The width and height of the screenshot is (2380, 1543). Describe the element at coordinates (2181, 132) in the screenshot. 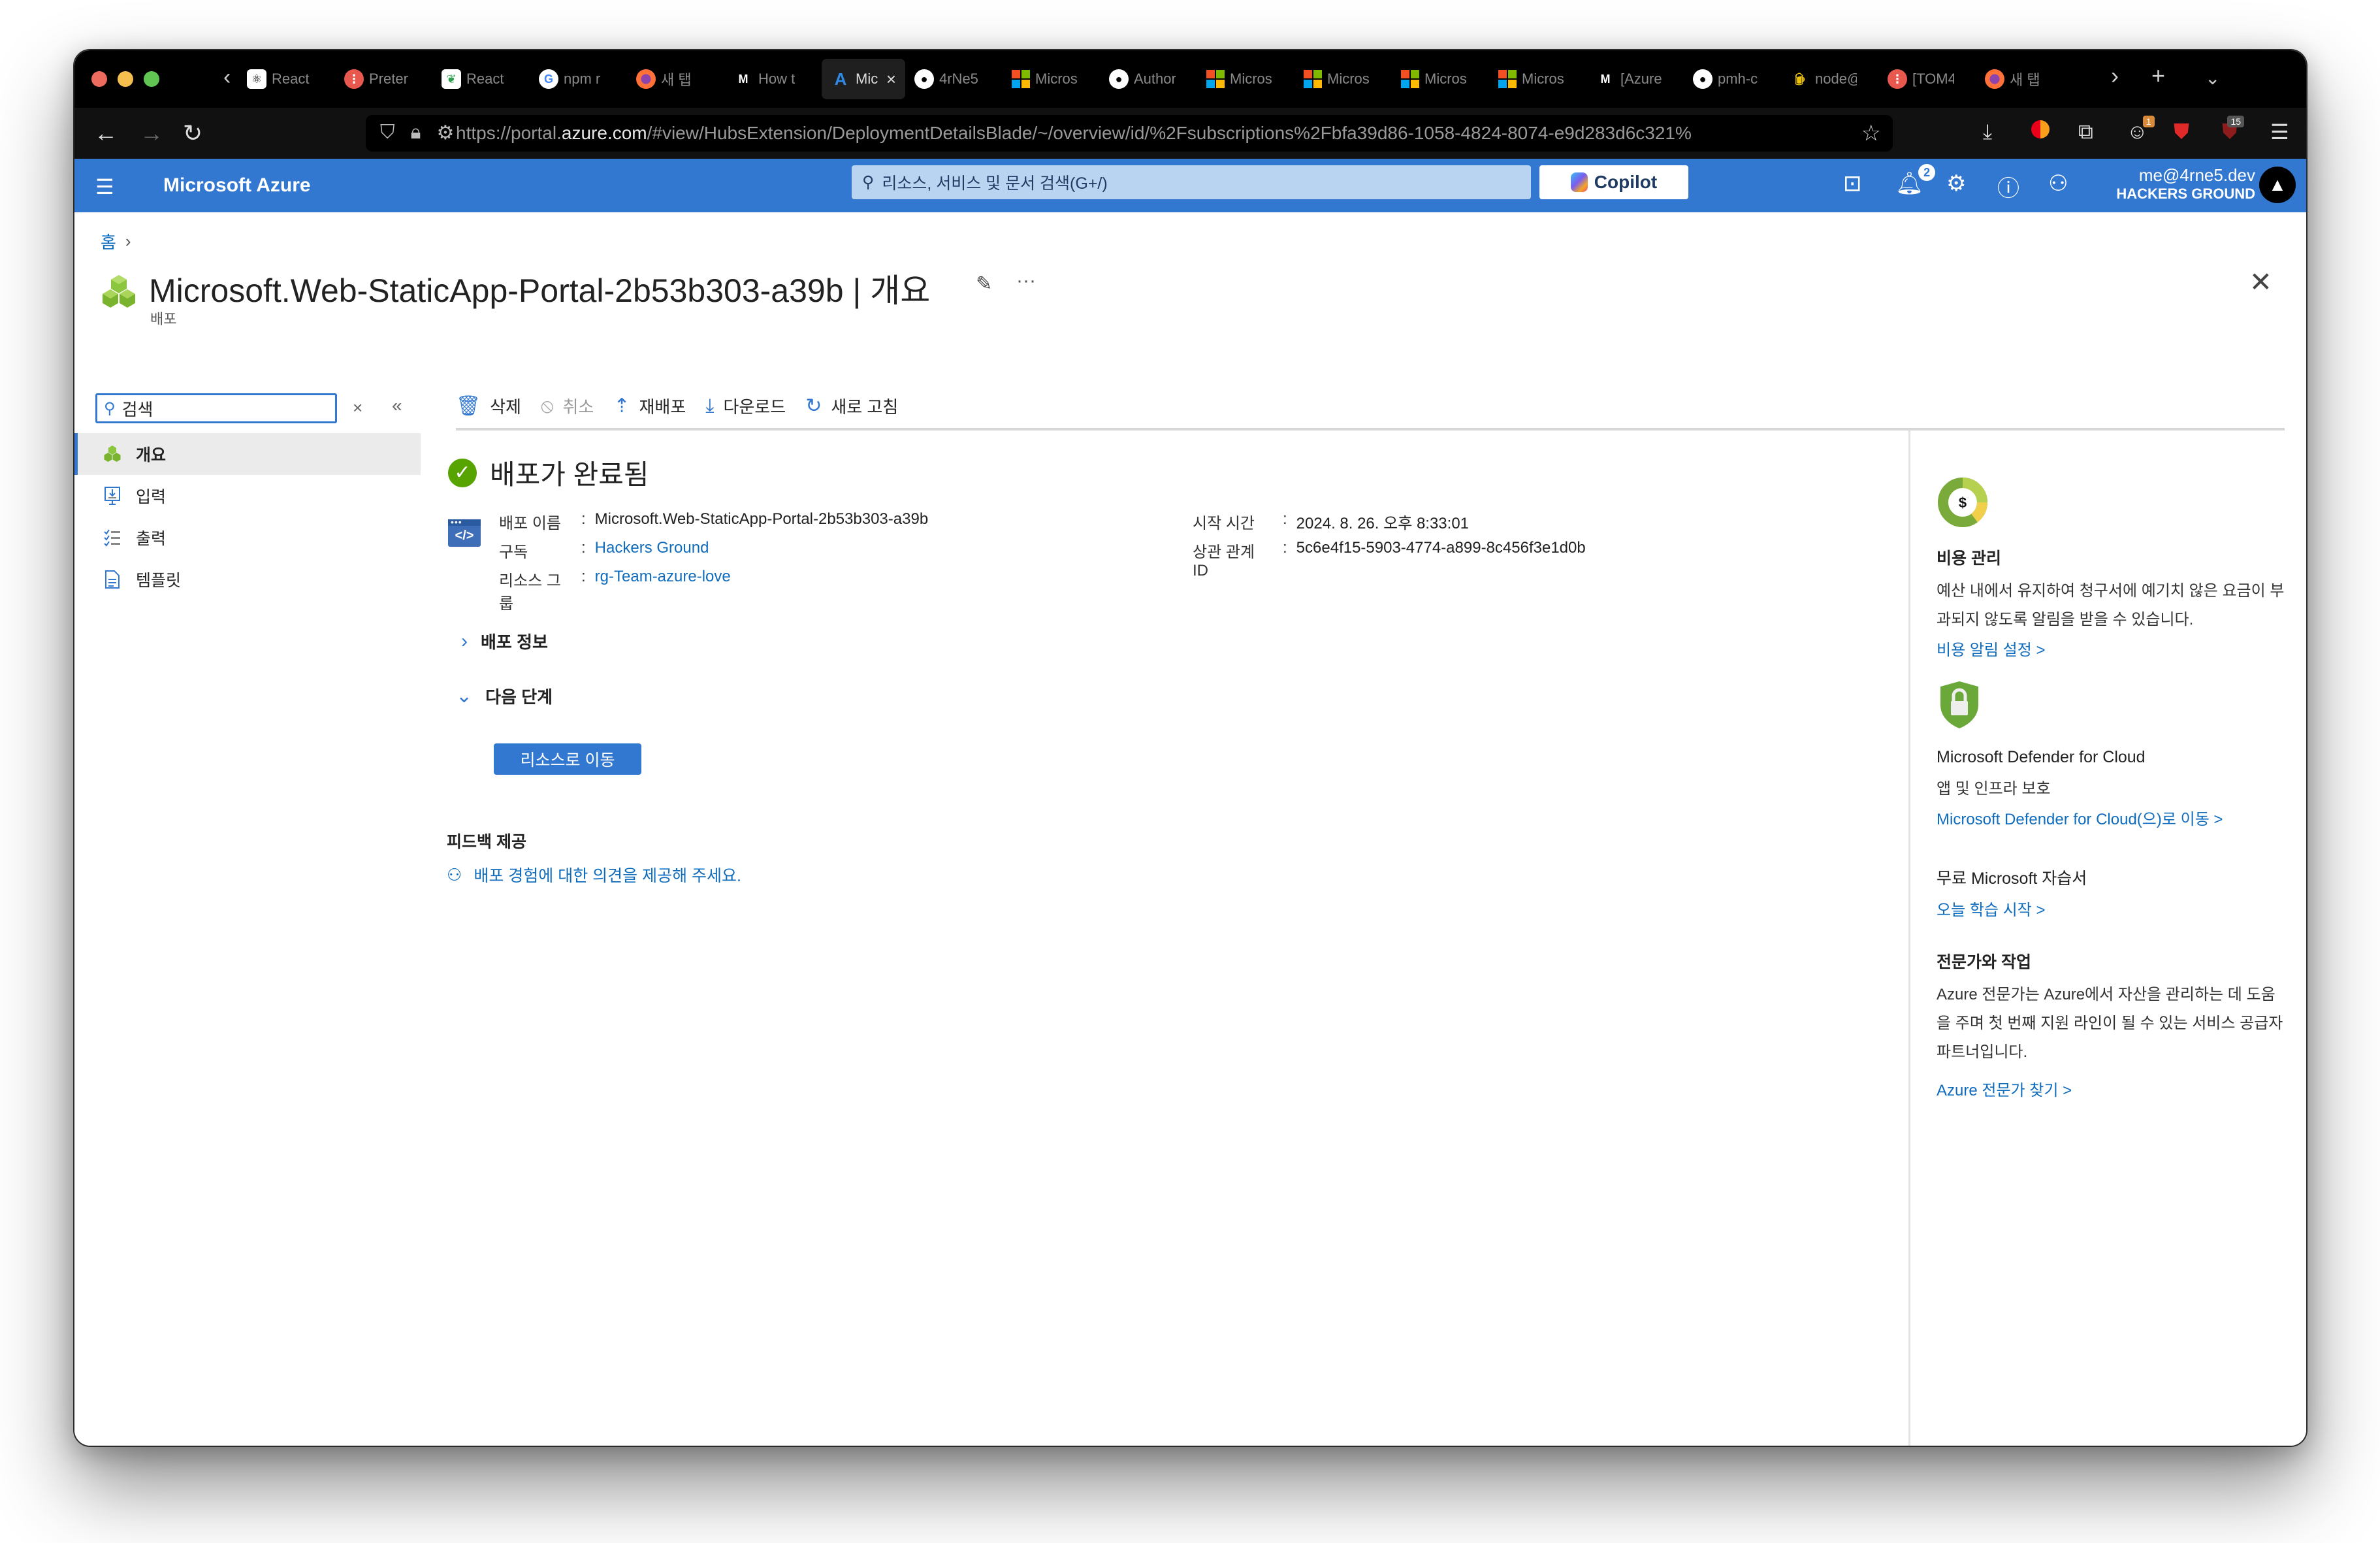

I see `extension-icon-youtube: ⛊` at that location.